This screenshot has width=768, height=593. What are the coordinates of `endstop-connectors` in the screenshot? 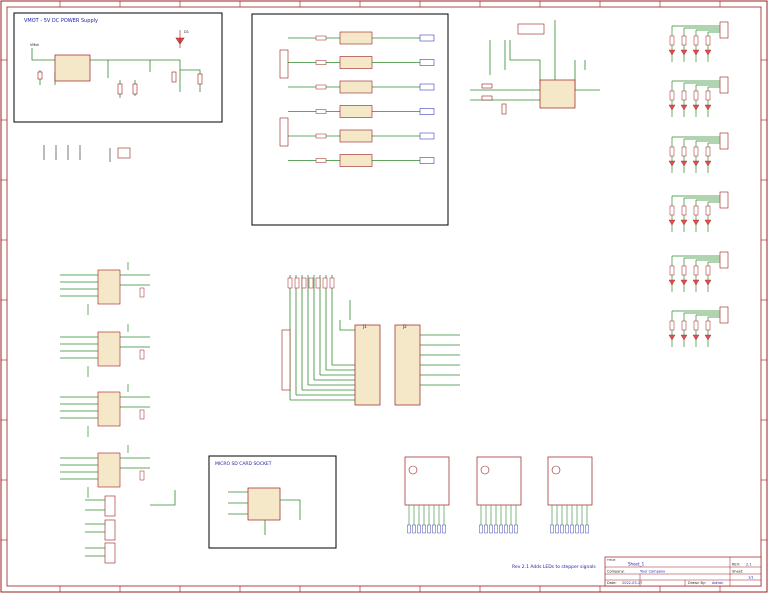 It's located at (110, 529).